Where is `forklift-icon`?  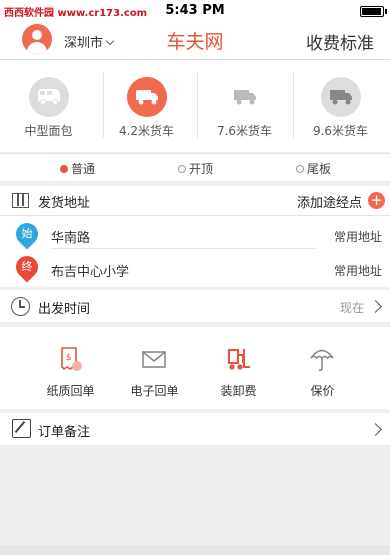 forklift-icon is located at coordinates (239, 359).